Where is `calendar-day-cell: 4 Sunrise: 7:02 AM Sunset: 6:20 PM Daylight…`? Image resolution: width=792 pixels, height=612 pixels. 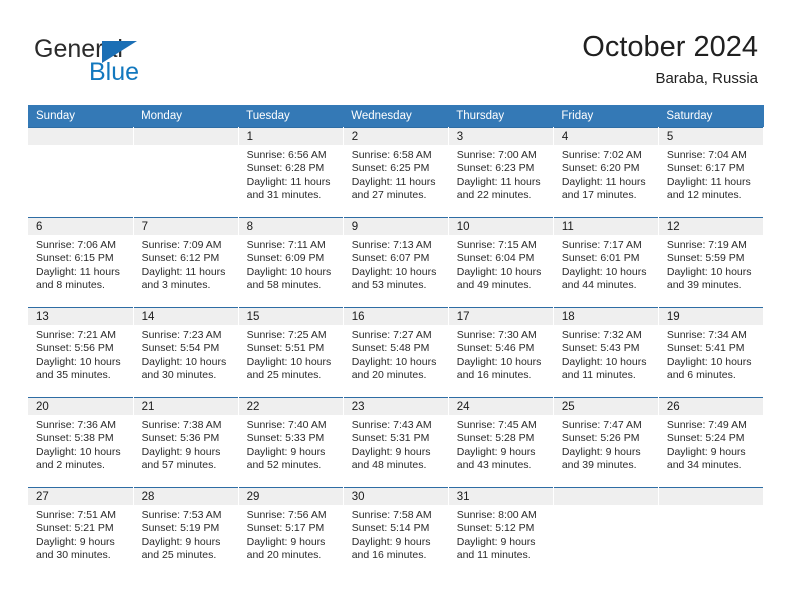 calendar-day-cell: 4 Sunrise: 7:02 AM Sunset: 6:20 PM Daylight… is located at coordinates (606, 172).